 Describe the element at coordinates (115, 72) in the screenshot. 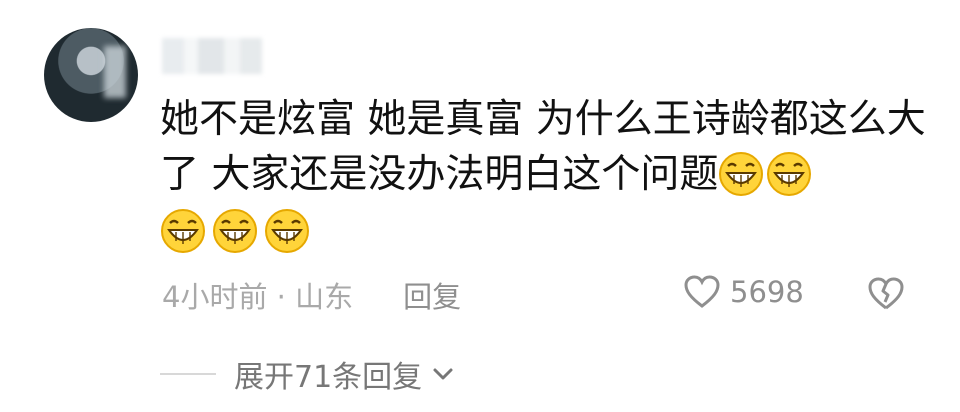

I see `avatar-blur-mask` at that location.